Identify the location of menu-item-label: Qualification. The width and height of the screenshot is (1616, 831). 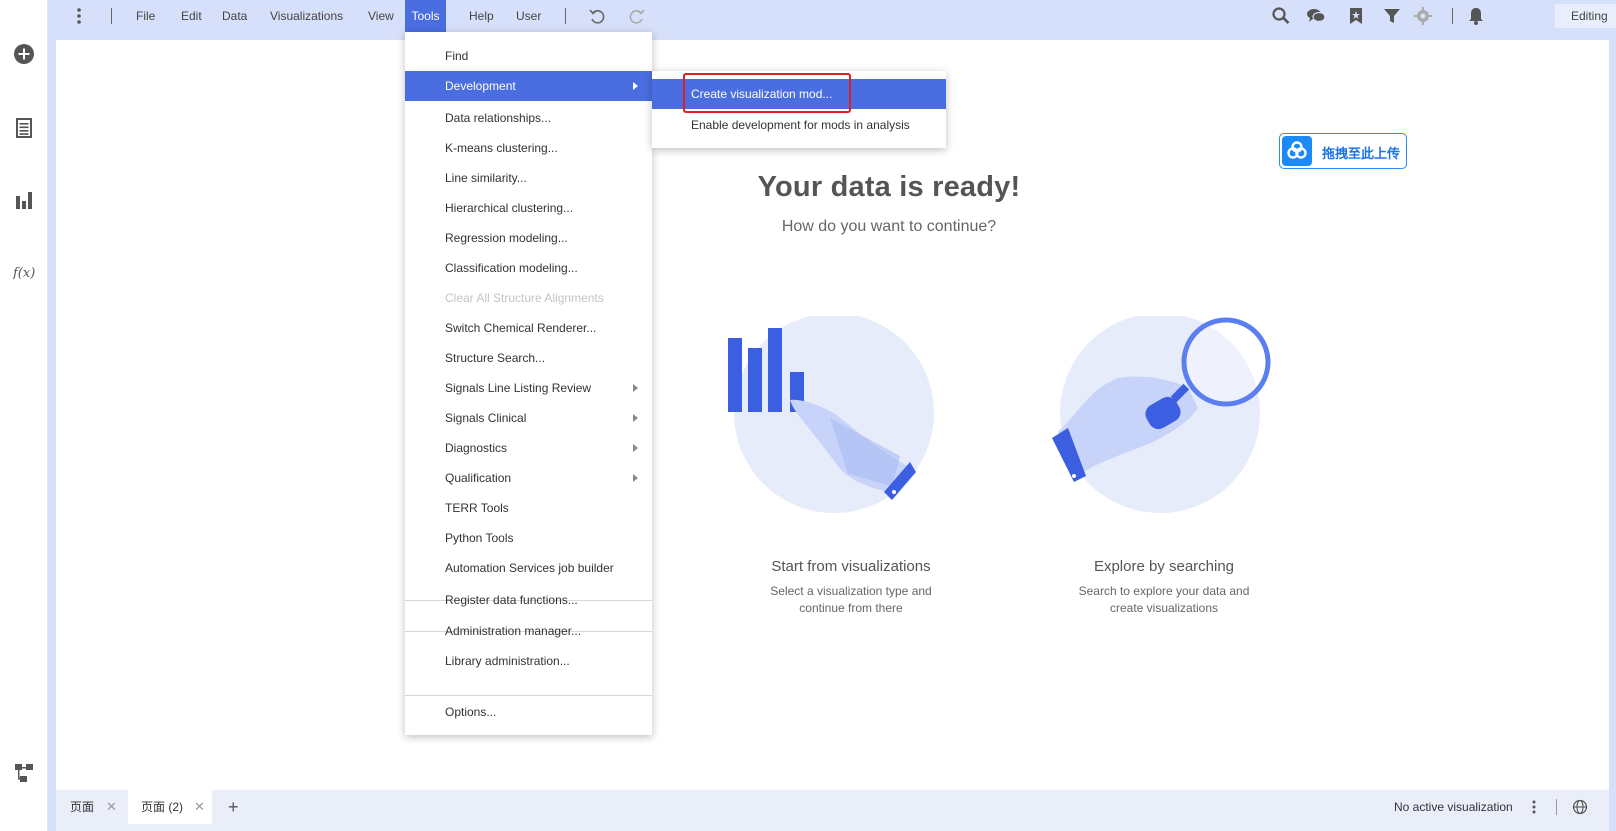
(478, 478).